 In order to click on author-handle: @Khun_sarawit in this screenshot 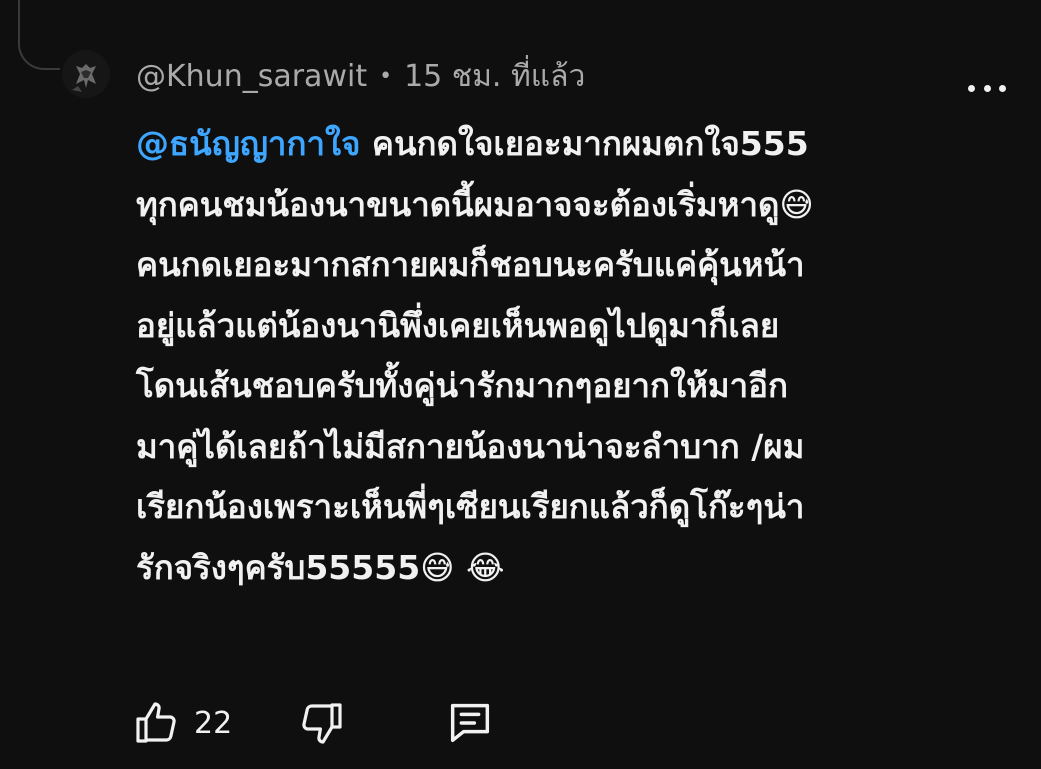, I will do `click(251, 76)`.